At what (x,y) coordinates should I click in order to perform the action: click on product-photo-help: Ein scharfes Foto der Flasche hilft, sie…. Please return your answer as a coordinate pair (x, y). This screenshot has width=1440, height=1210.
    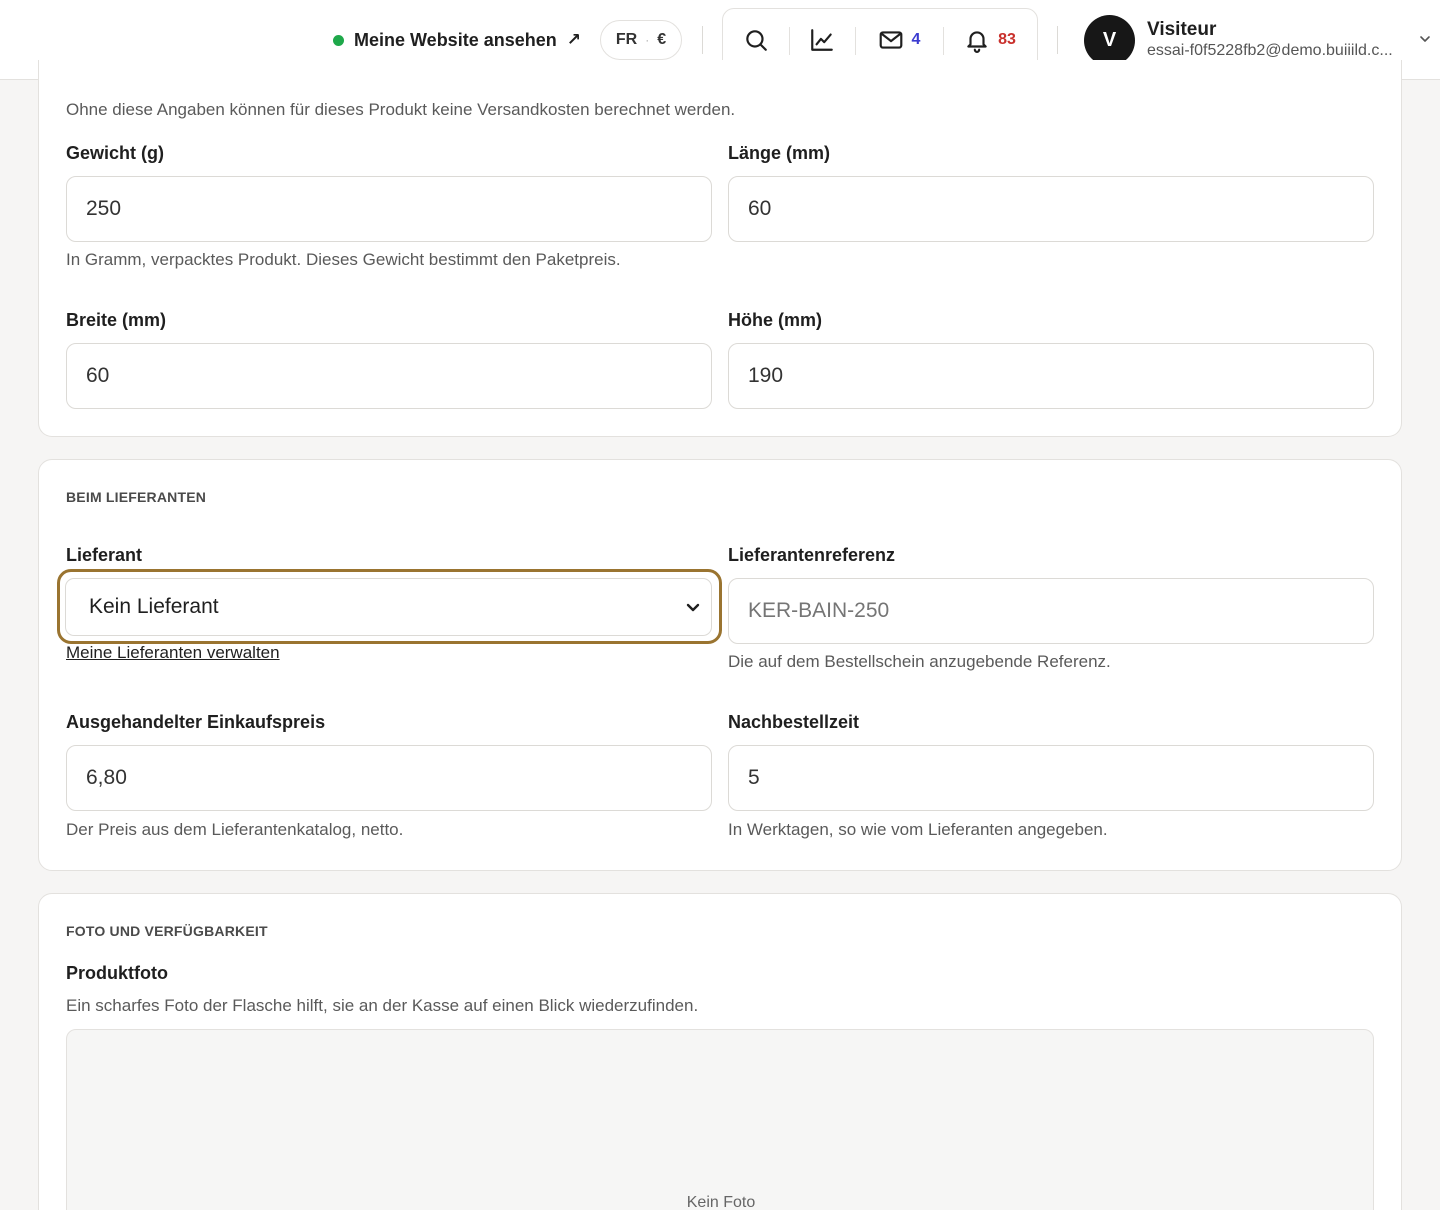
    Looking at the image, I should click on (382, 1005).